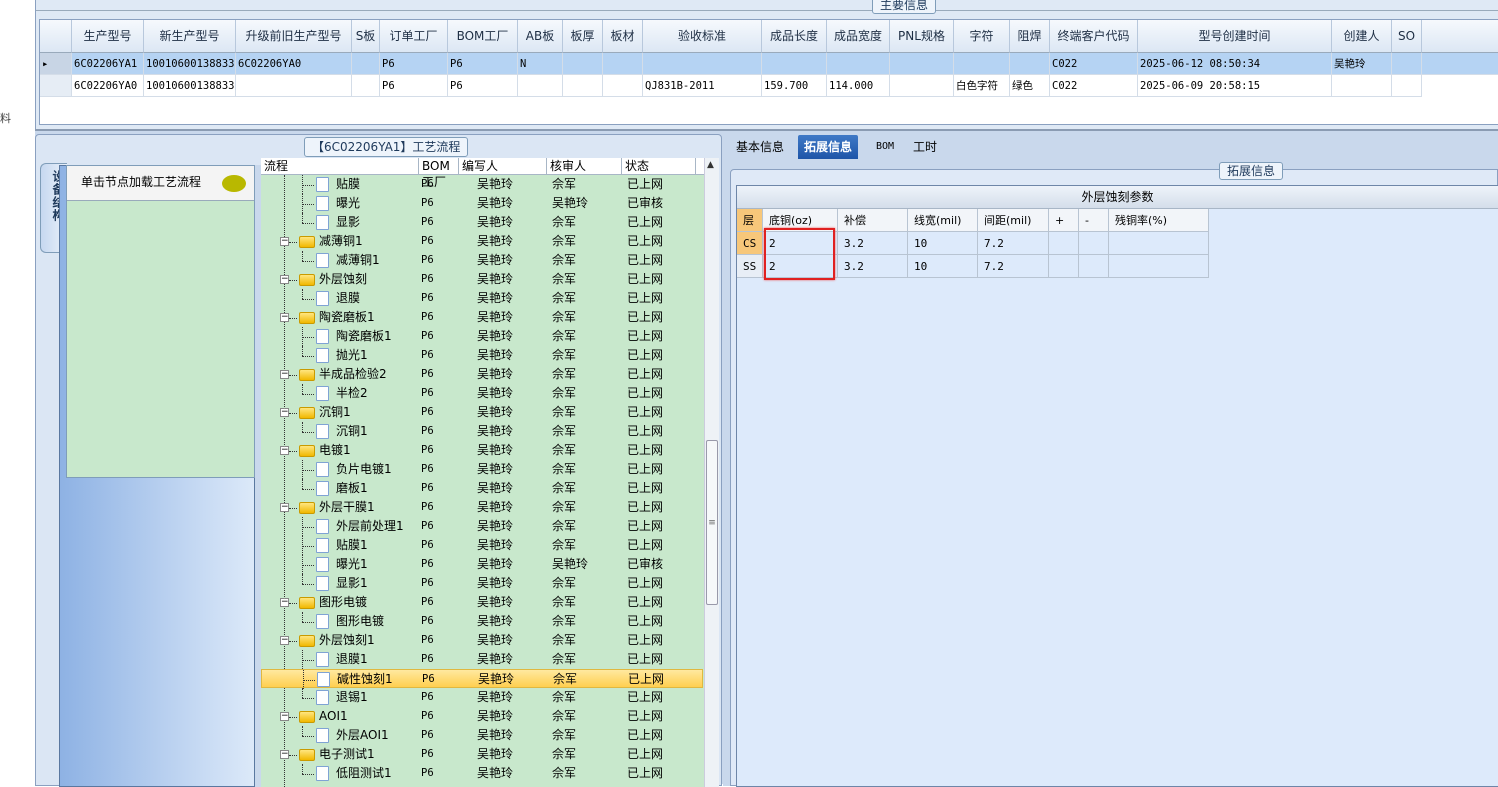 The height and width of the screenshot is (787, 1498). I want to click on column-header: 订单工厂, so click(414, 36).